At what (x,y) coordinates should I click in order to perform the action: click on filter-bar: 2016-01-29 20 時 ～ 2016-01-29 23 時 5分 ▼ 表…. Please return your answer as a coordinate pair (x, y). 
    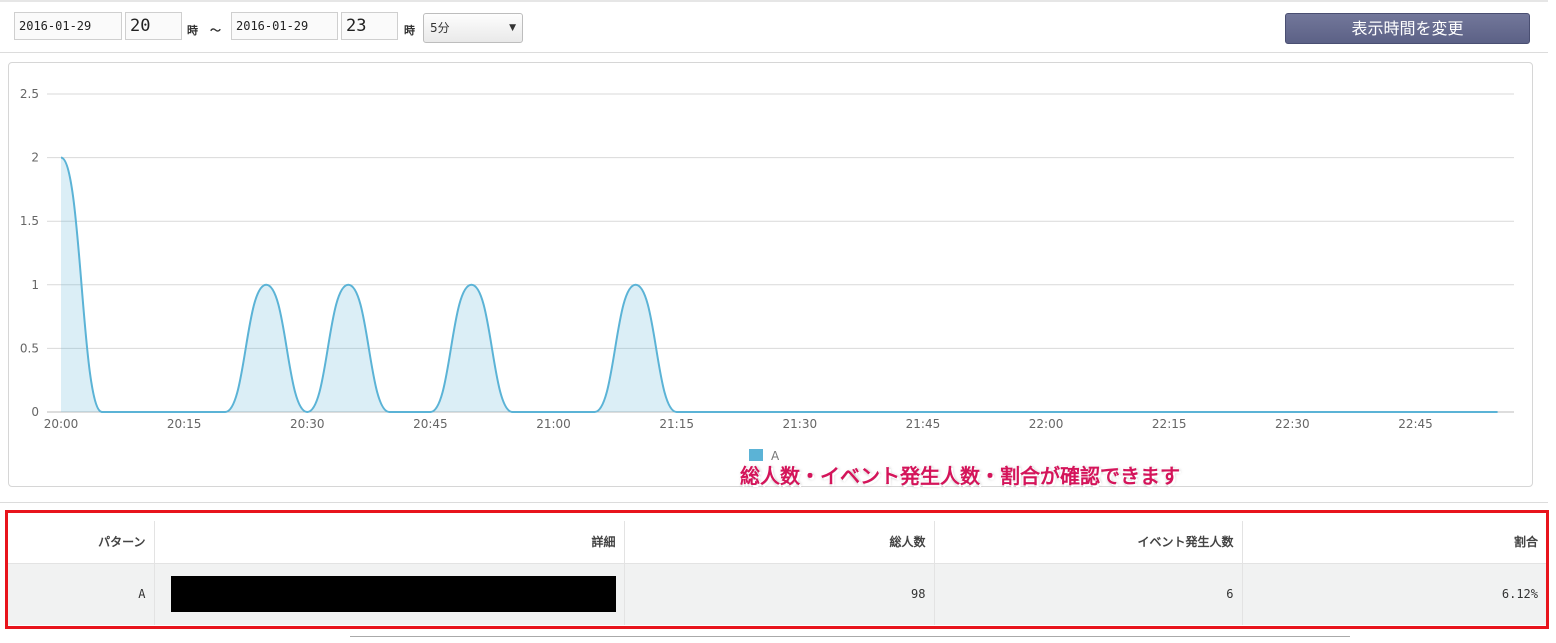
    Looking at the image, I should click on (774, 26).